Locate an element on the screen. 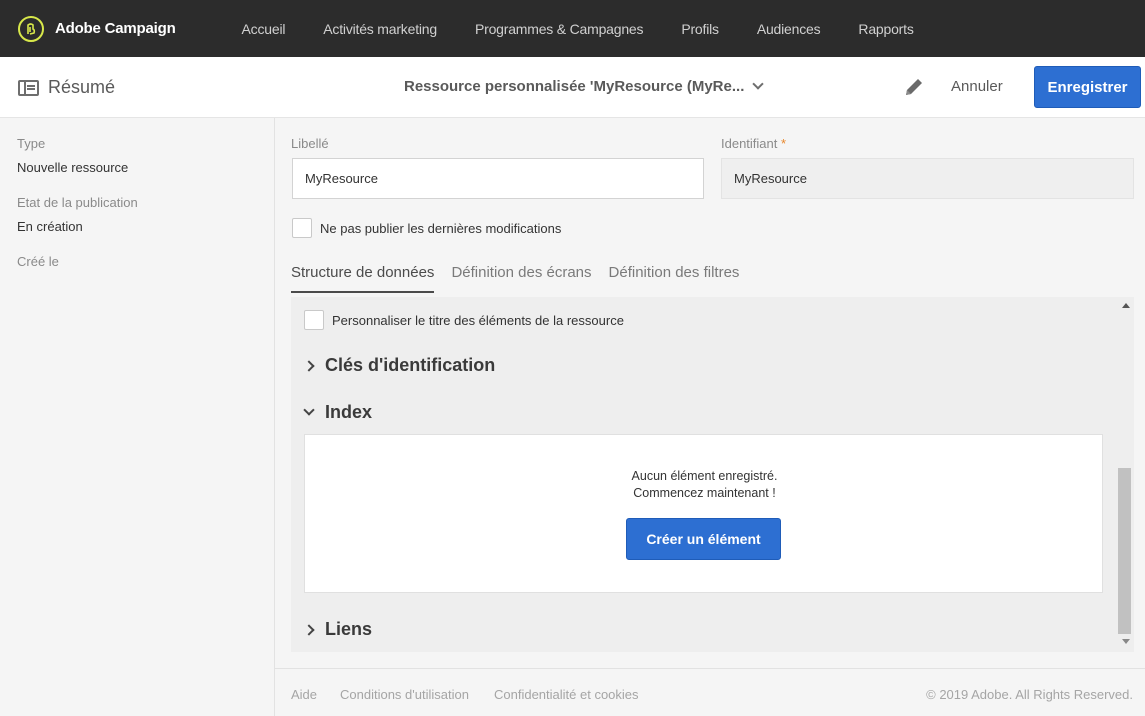 The height and width of the screenshot is (716, 1145). copyright-text: © 2019 Adobe. All Rights Reserved. is located at coordinates (1029, 694).